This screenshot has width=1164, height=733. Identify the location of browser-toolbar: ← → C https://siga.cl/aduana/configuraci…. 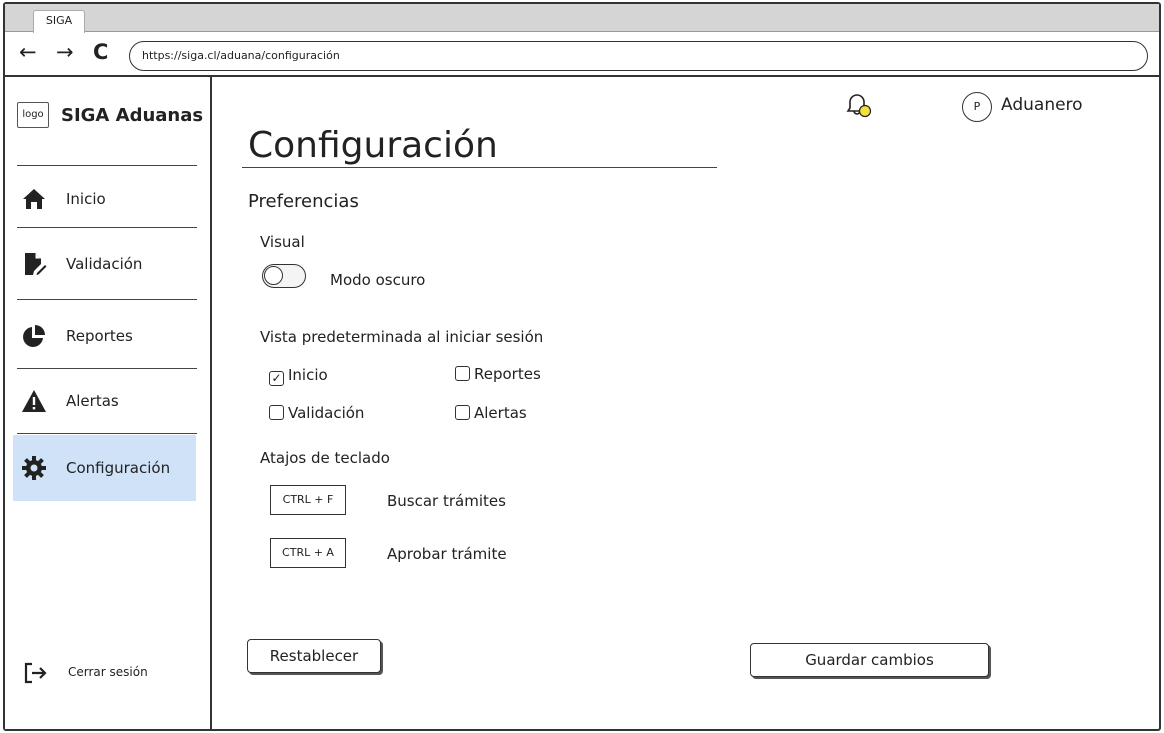
(582, 55).